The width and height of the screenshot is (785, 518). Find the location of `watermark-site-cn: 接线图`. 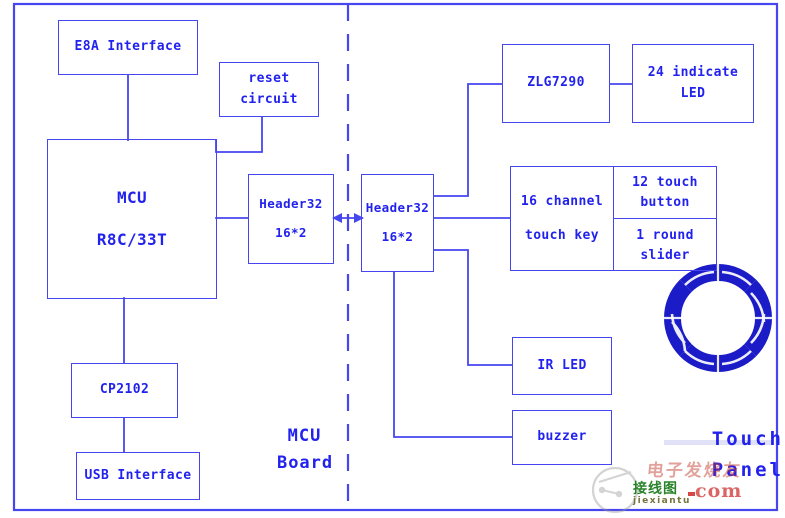

watermark-site-cn: 接线图 is located at coordinates (655, 489).